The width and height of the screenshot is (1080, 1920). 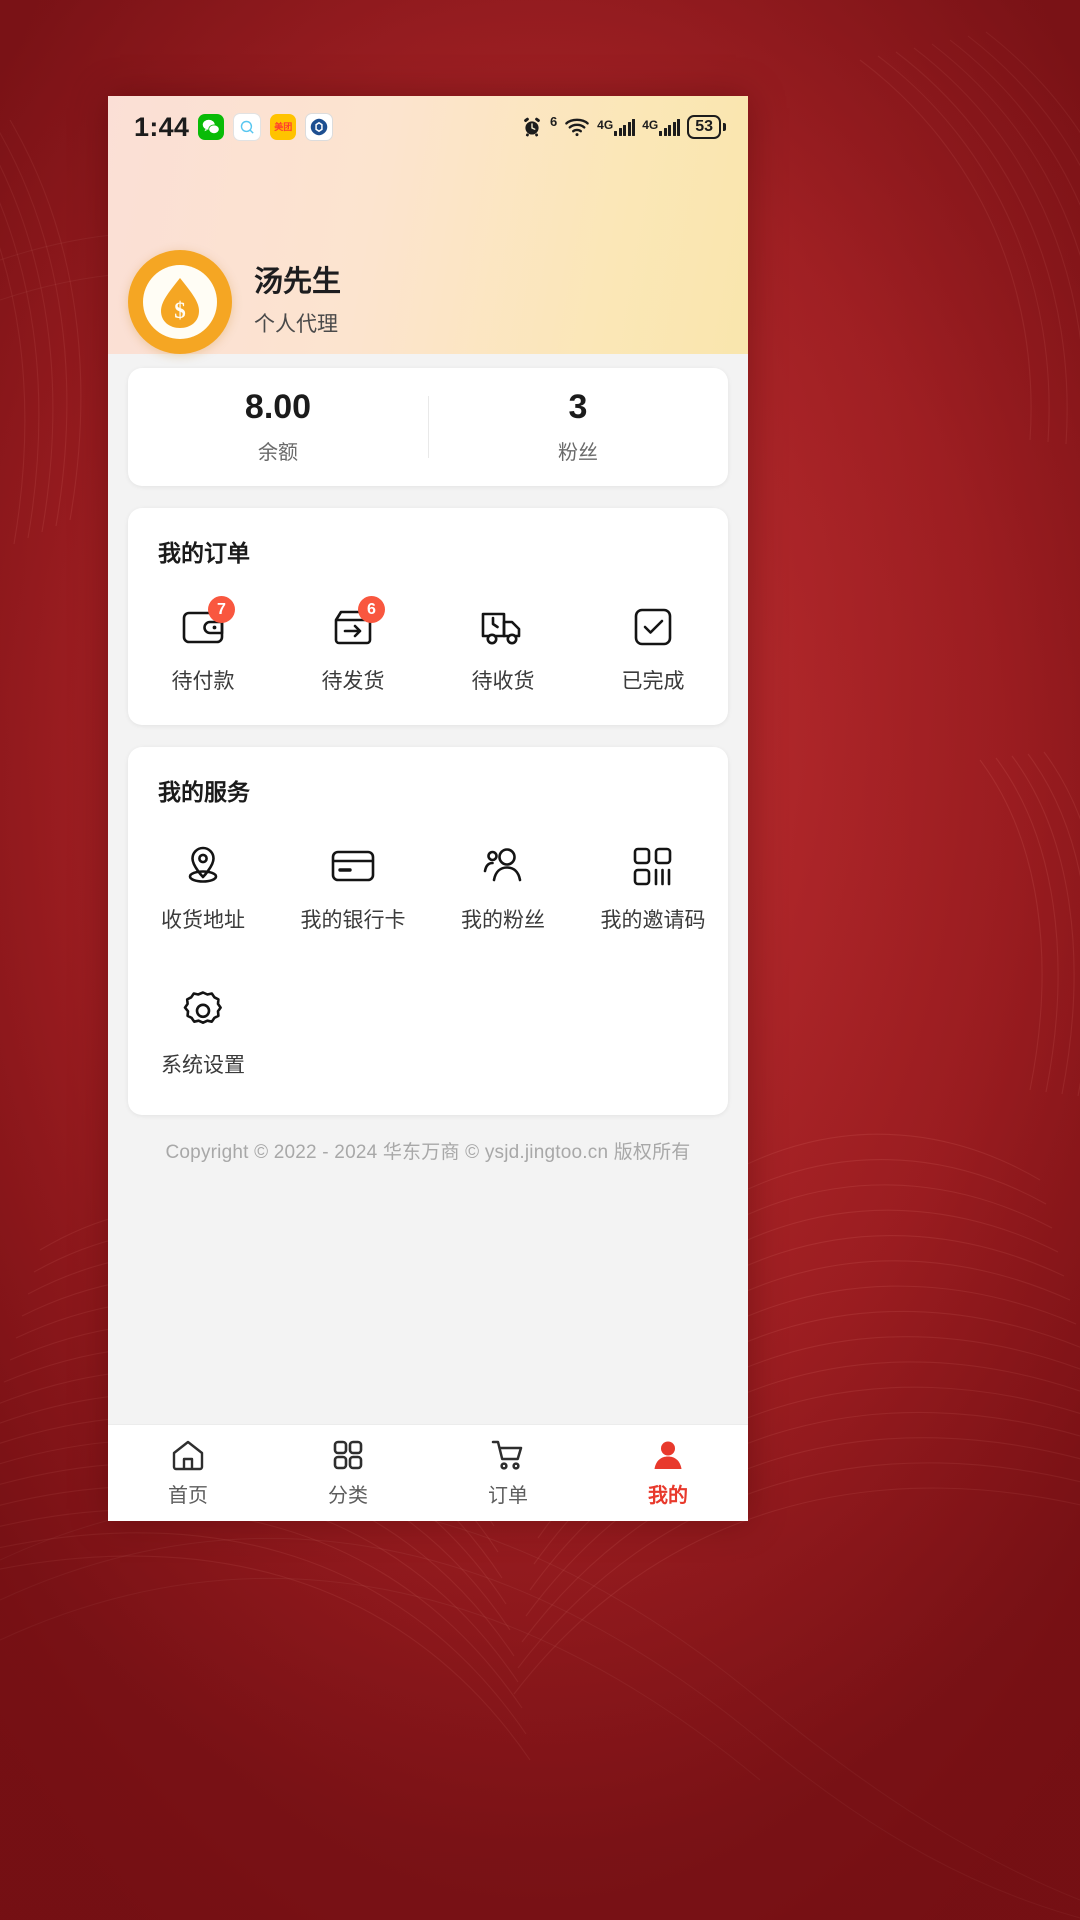 What do you see at coordinates (577, 127) in the screenshot?
I see `wifi-icon` at bounding box center [577, 127].